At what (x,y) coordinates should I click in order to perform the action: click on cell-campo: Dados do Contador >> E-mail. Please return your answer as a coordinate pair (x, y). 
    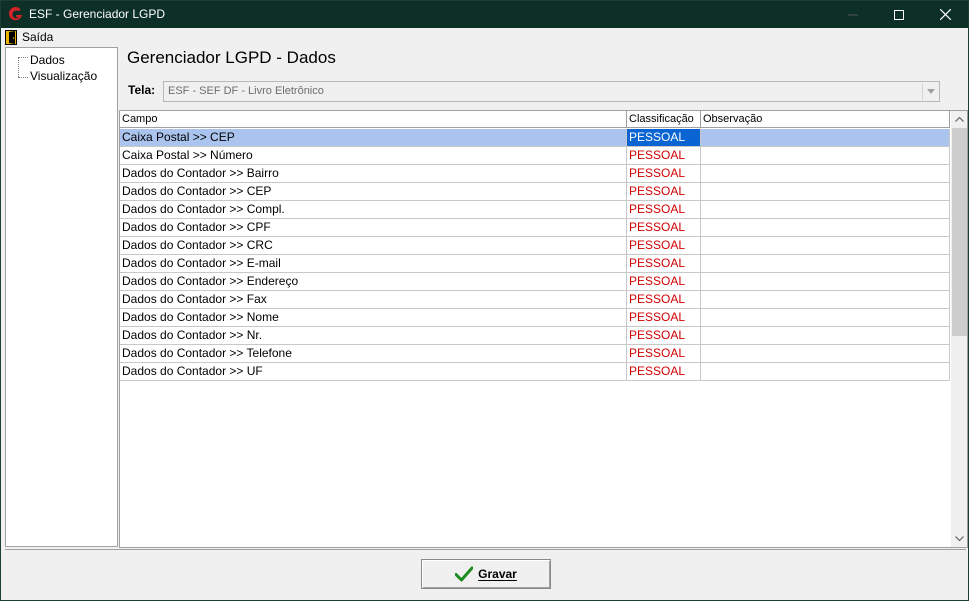
    Looking at the image, I should click on (373, 263).